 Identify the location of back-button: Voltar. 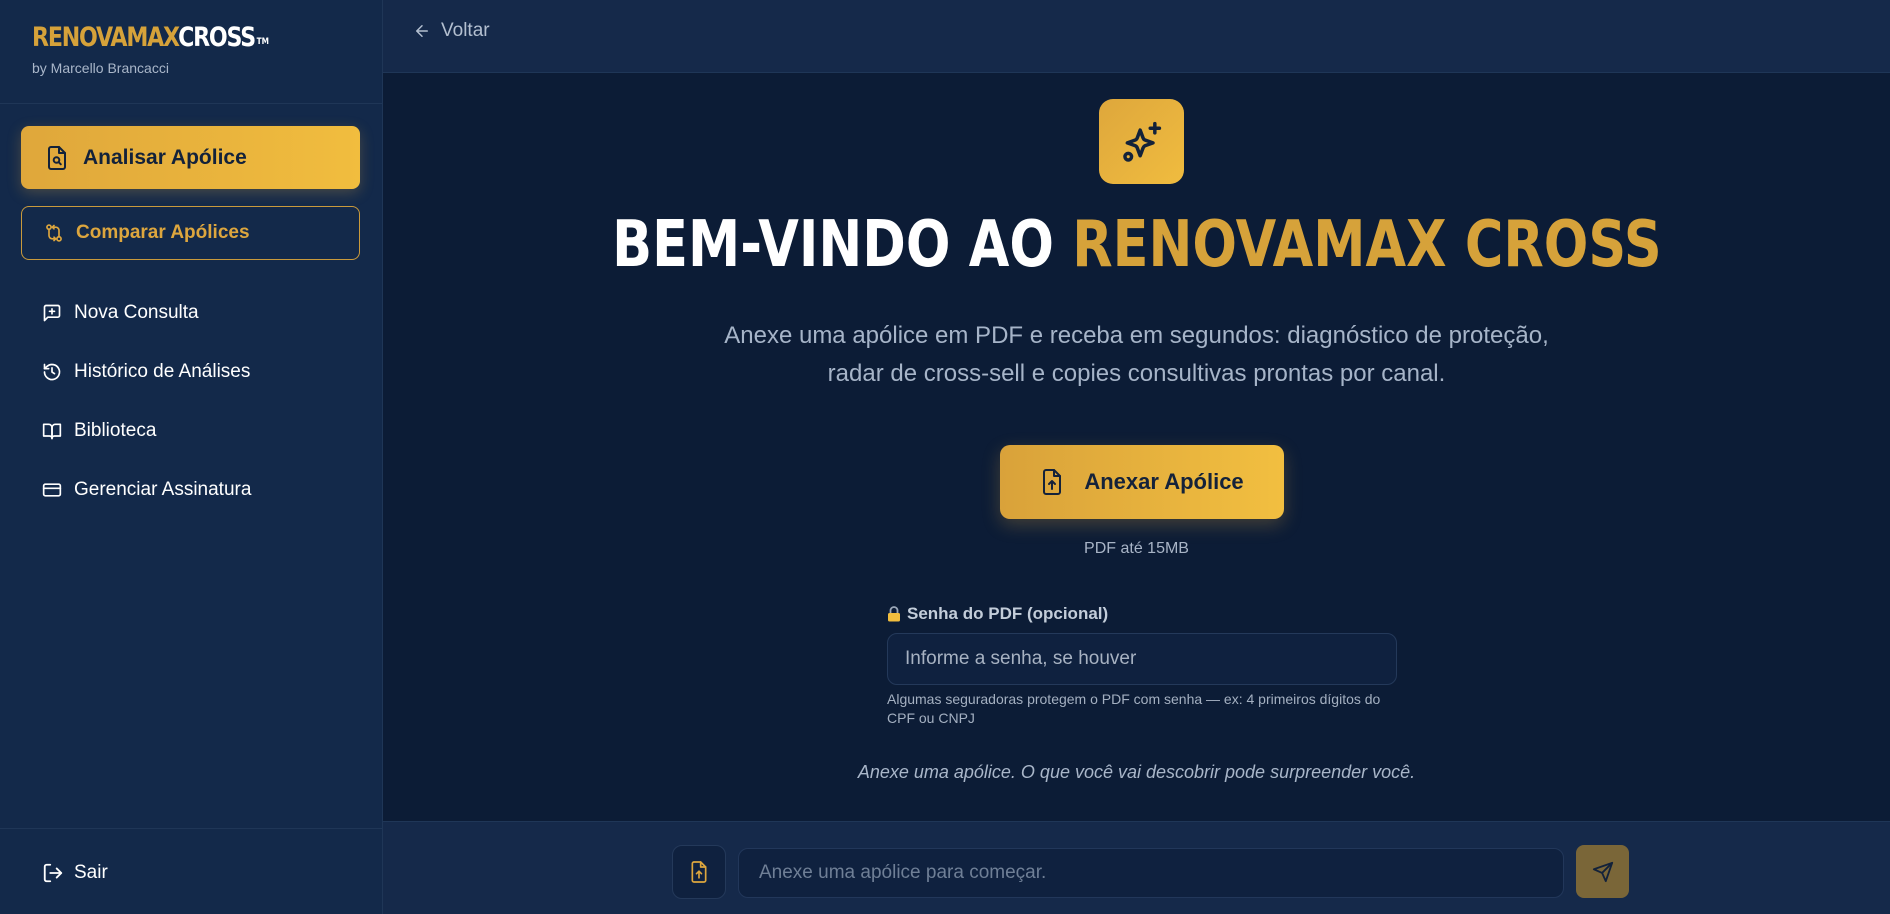
(451, 31).